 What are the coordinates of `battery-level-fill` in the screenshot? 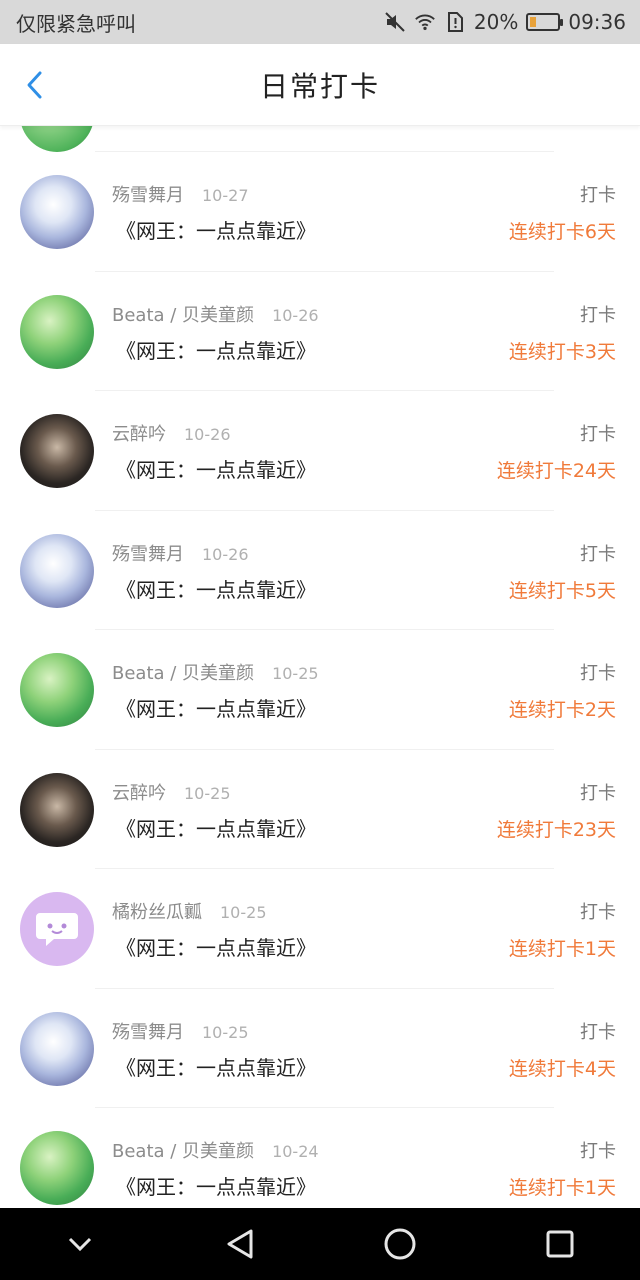 It's located at (533, 22).